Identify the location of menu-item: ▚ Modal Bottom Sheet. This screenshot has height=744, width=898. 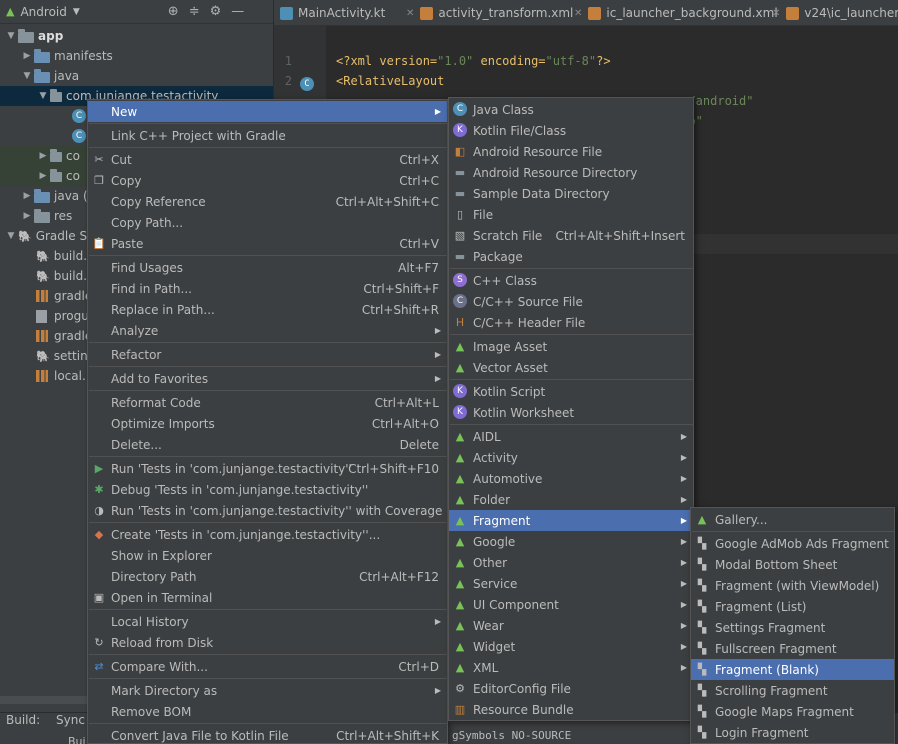
(792, 564).